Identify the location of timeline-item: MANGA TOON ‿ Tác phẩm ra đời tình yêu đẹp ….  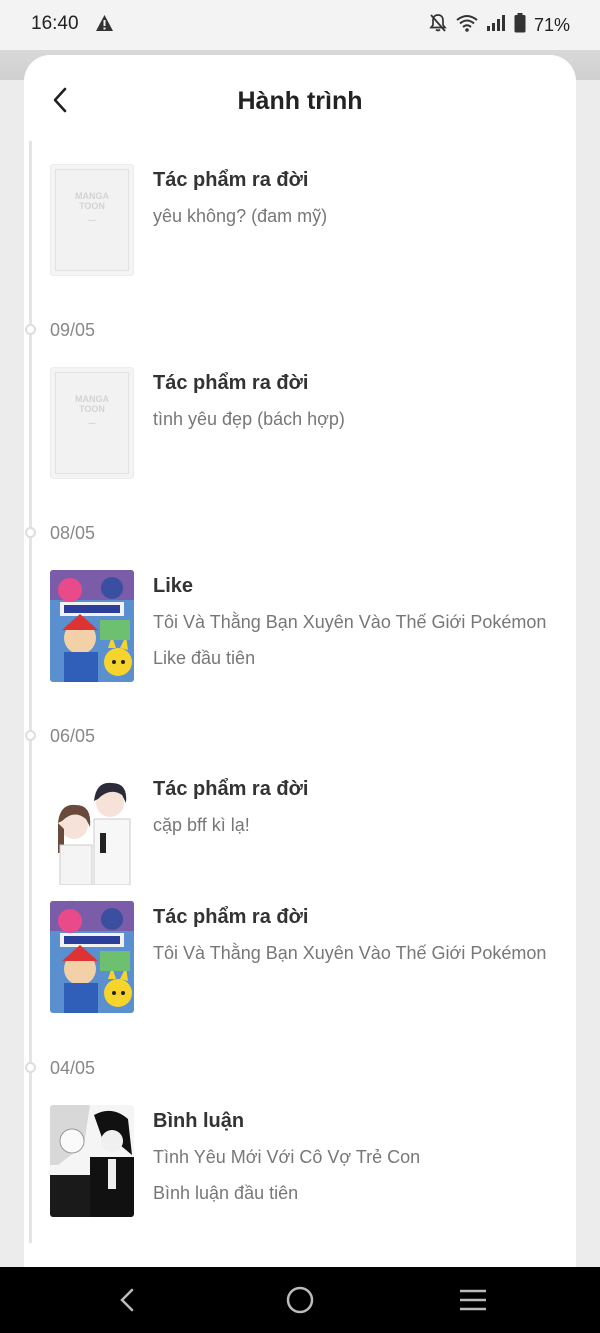
(310, 423).